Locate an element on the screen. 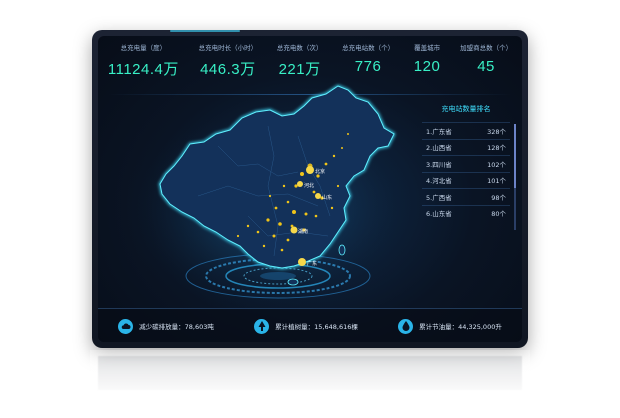 This screenshot has width=620, height=418. ranking-row: 6.山东省 80个 is located at coordinates (466, 213).